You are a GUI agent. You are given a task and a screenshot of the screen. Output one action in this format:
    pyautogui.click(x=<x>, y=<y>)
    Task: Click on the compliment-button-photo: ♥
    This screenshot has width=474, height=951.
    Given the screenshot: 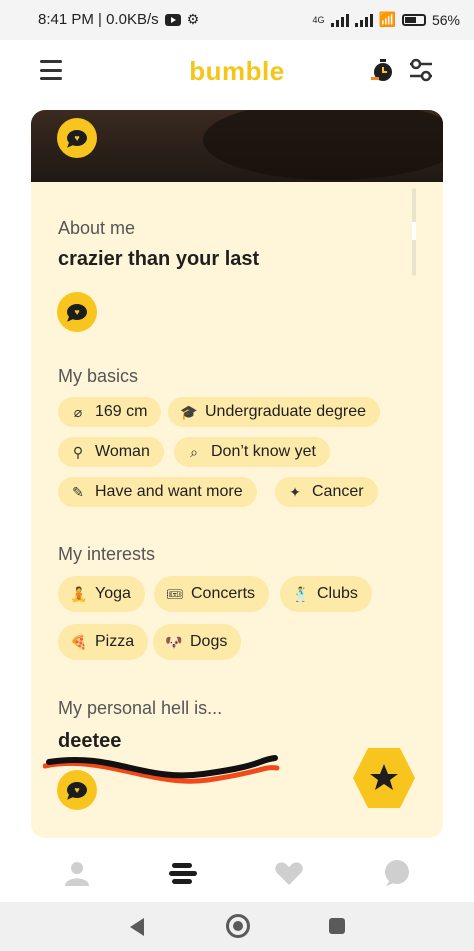 What is the action you would take?
    pyautogui.click(x=77, y=138)
    